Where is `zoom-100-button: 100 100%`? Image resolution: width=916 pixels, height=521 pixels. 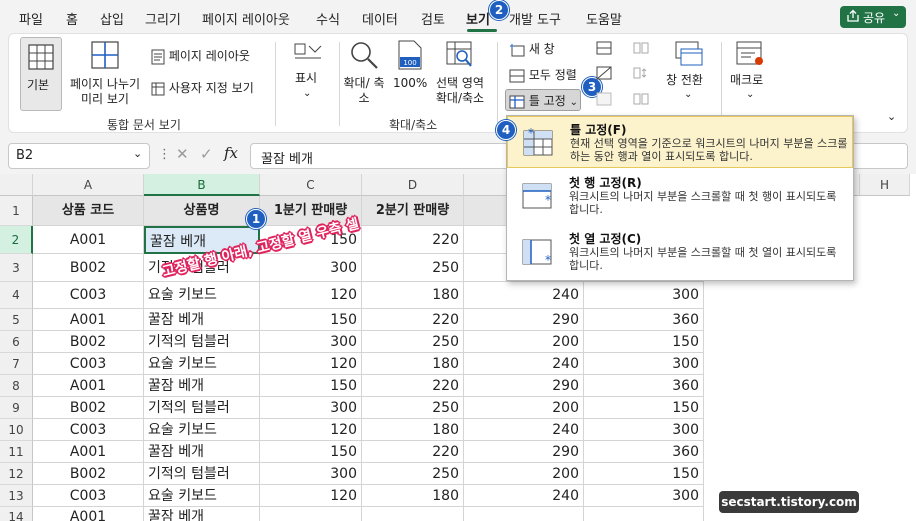 zoom-100-button: 100 100% is located at coordinates (410, 68).